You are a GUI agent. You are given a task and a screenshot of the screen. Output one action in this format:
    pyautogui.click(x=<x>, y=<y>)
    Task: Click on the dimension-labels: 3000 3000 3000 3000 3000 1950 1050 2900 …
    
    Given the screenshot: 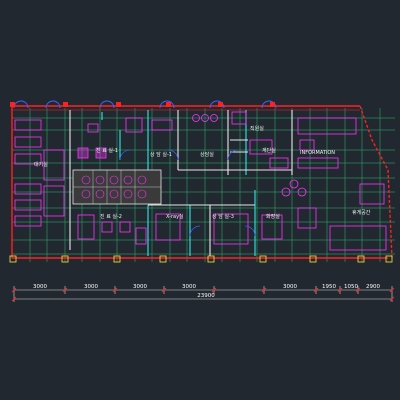 What is the action you would take?
    pyautogui.click(x=206, y=291)
    